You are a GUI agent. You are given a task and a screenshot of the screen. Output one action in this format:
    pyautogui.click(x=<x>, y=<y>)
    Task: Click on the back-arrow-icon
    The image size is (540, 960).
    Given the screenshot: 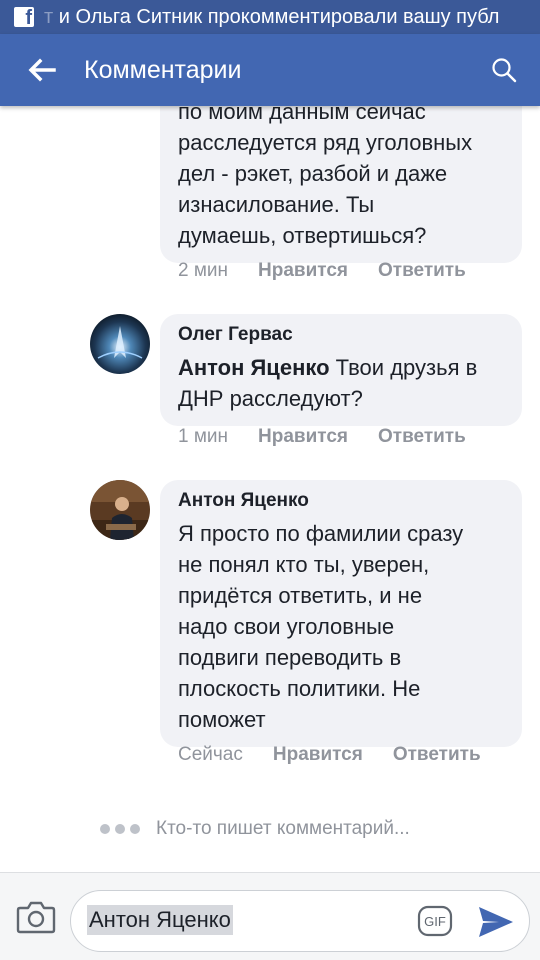 What is the action you would take?
    pyautogui.click(x=42, y=70)
    